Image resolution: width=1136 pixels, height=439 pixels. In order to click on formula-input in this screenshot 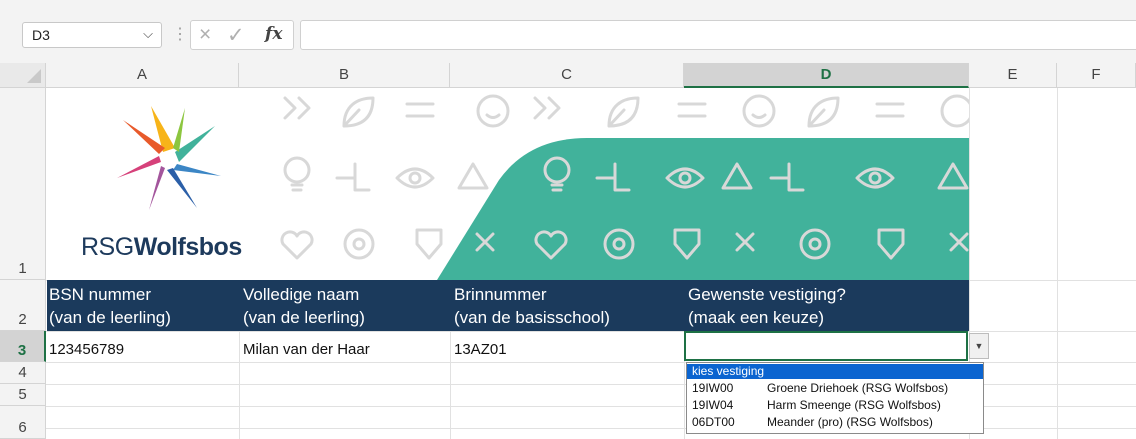, I will do `click(718, 35)`.